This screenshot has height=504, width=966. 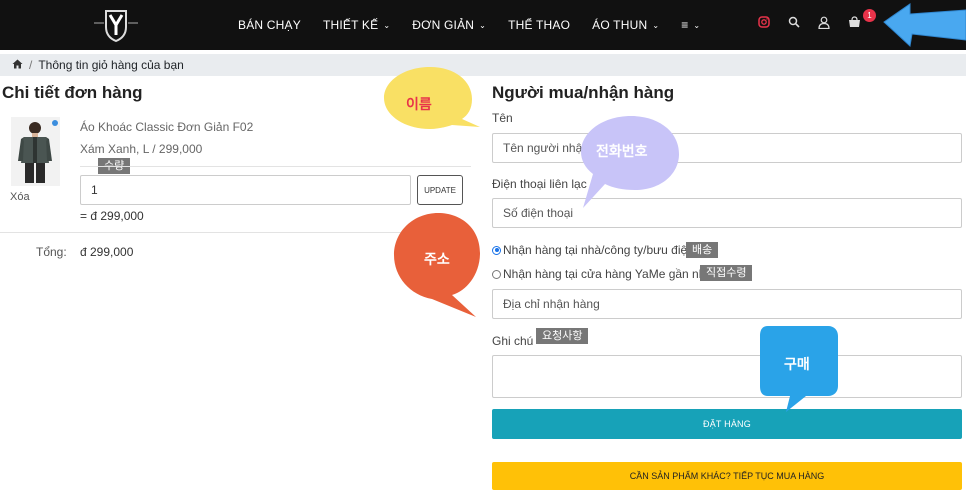 What do you see at coordinates (794, 22) in the screenshot?
I see `search-icon` at bounding box center [794, 22].